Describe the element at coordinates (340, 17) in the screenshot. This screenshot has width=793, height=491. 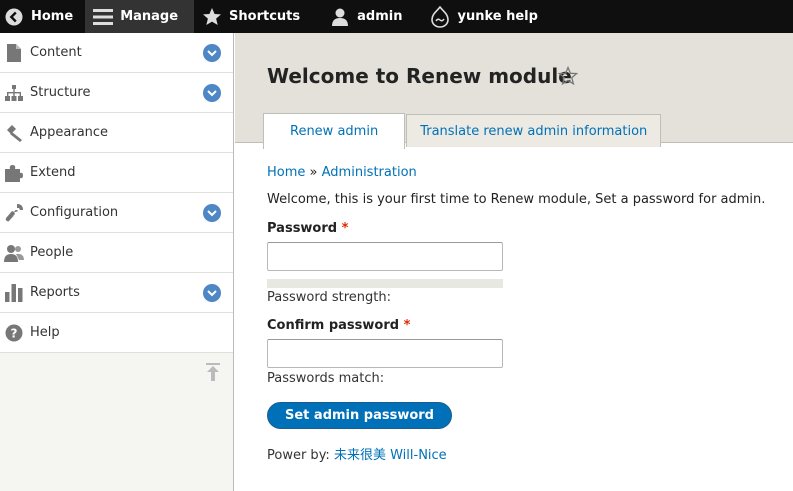
I see `user-icon` at that location.